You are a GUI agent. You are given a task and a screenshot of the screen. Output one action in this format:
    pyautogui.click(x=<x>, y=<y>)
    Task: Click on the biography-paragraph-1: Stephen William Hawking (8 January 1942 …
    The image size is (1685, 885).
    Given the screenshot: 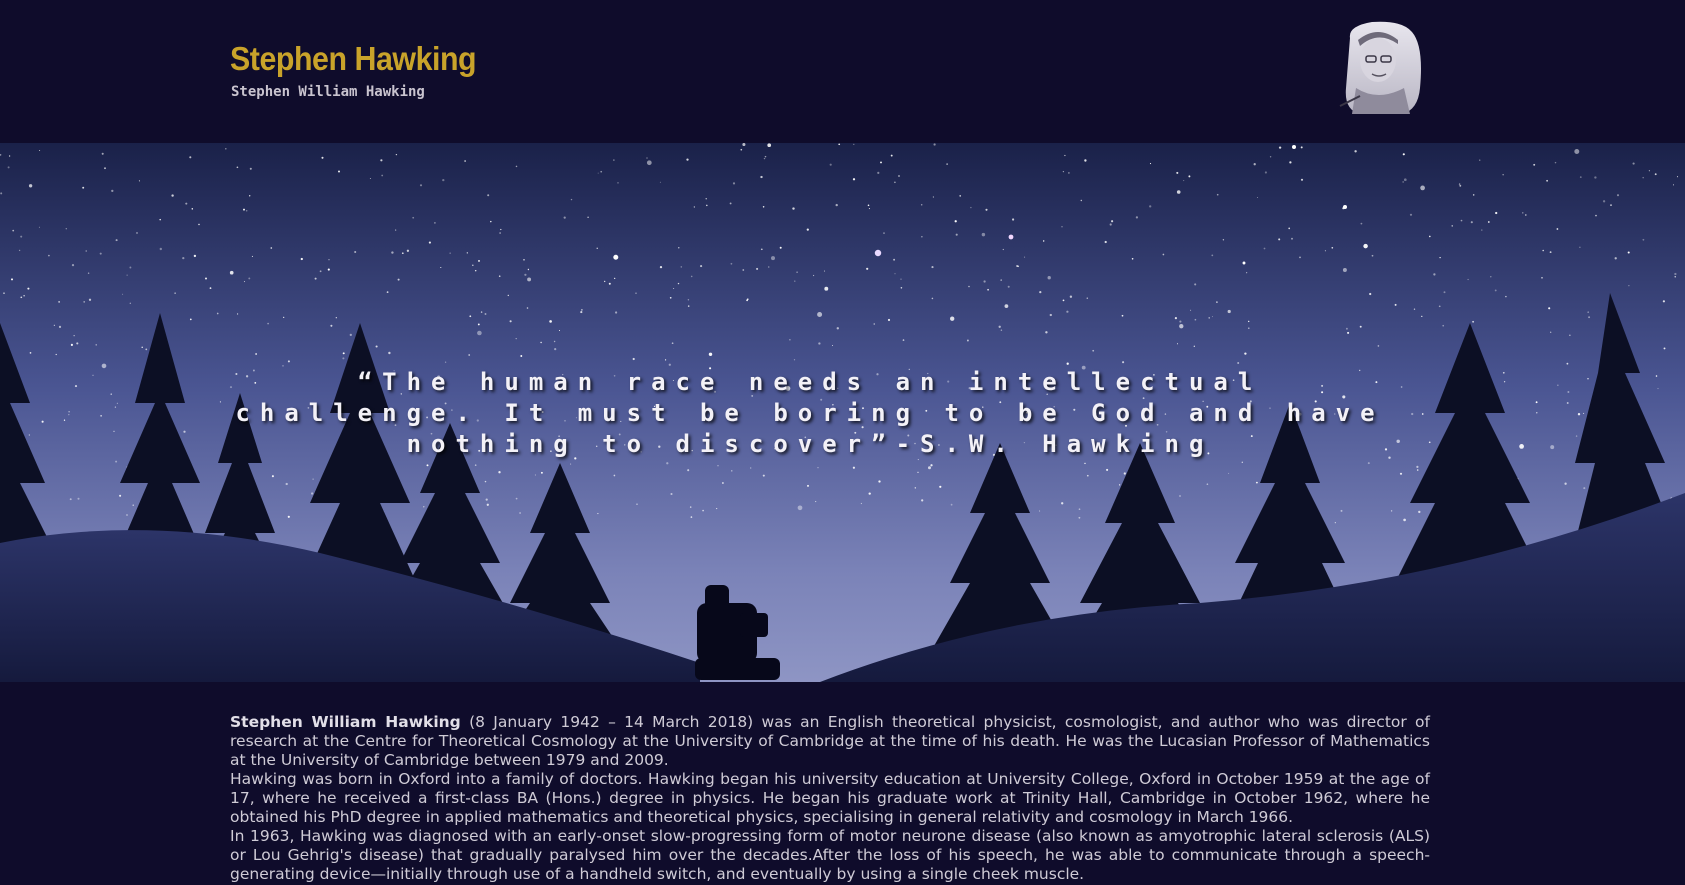 What is the action you would take?
    pyautogui.click(x=830, y=741)
    